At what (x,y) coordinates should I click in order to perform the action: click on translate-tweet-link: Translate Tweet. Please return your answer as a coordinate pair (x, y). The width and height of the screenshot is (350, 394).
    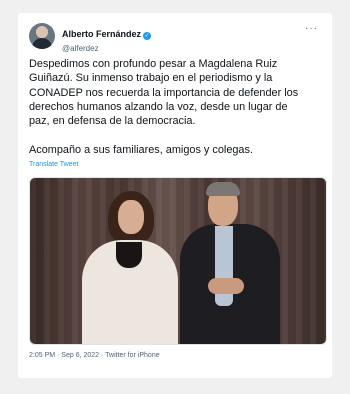
    Looking at the image, I should click on (53, 164).